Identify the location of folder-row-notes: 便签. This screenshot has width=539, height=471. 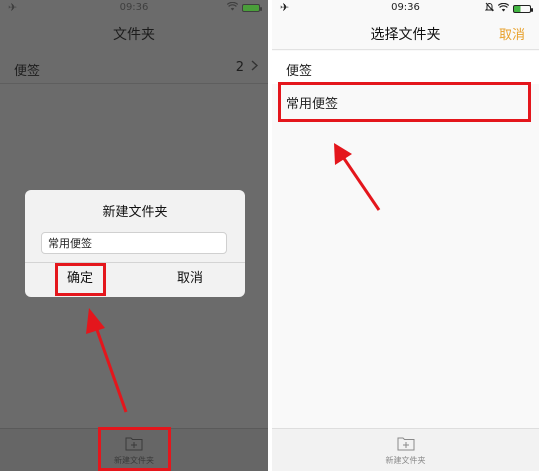
(405, 68).